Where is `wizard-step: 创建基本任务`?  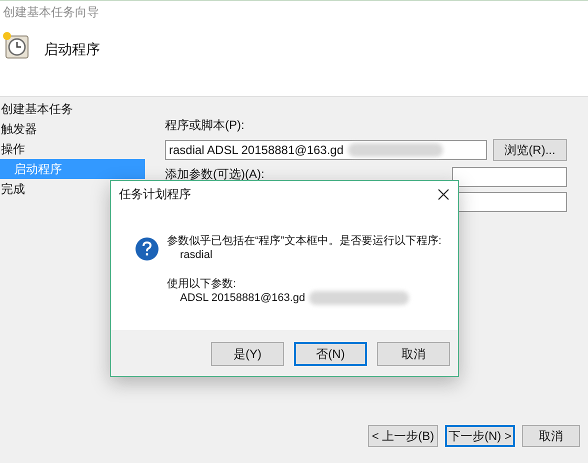
wizard-step: 创建基本任务 is located at coordinates (72, 109).